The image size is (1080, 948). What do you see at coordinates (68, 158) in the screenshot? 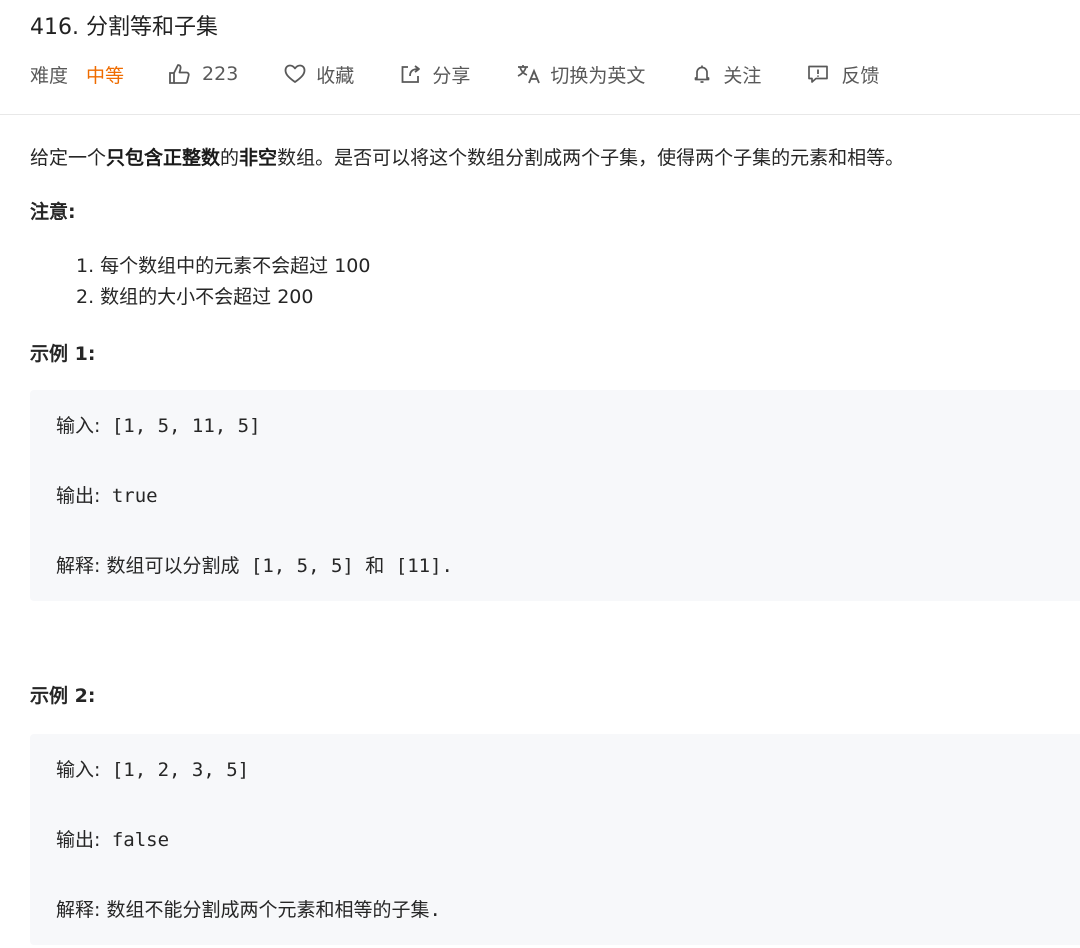
I see `description-text: 给定一个` at bounding box center [68, 158].